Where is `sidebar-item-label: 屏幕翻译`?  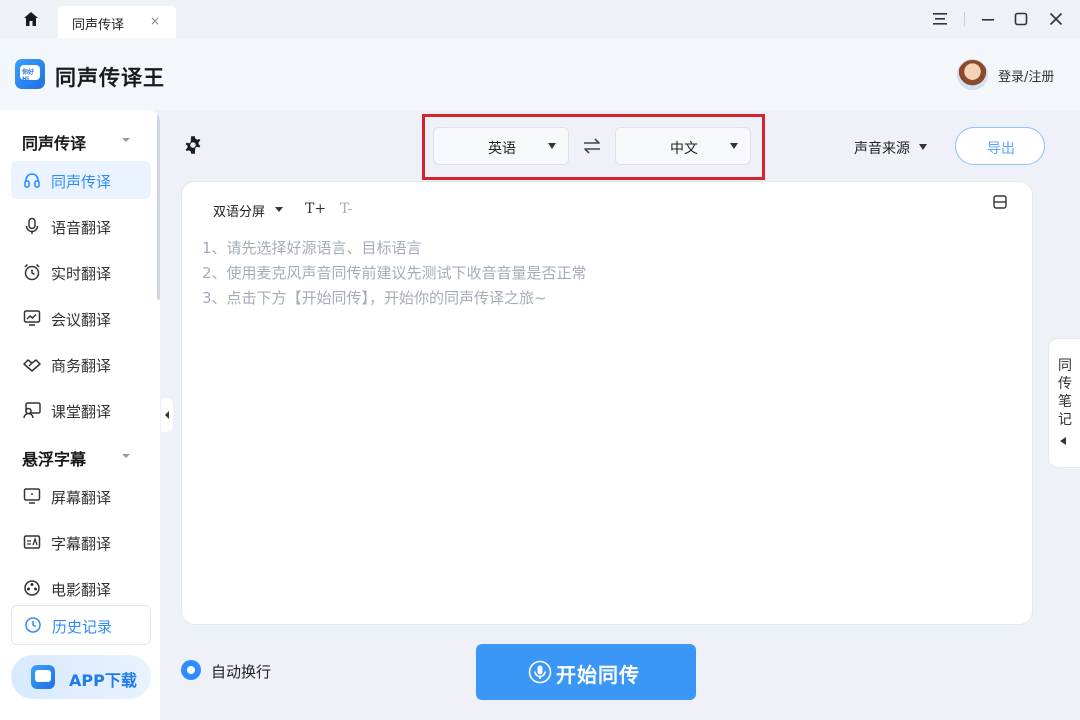
sidebar-item-label: 屏幕翻译 is located at coordinates (81, 498).